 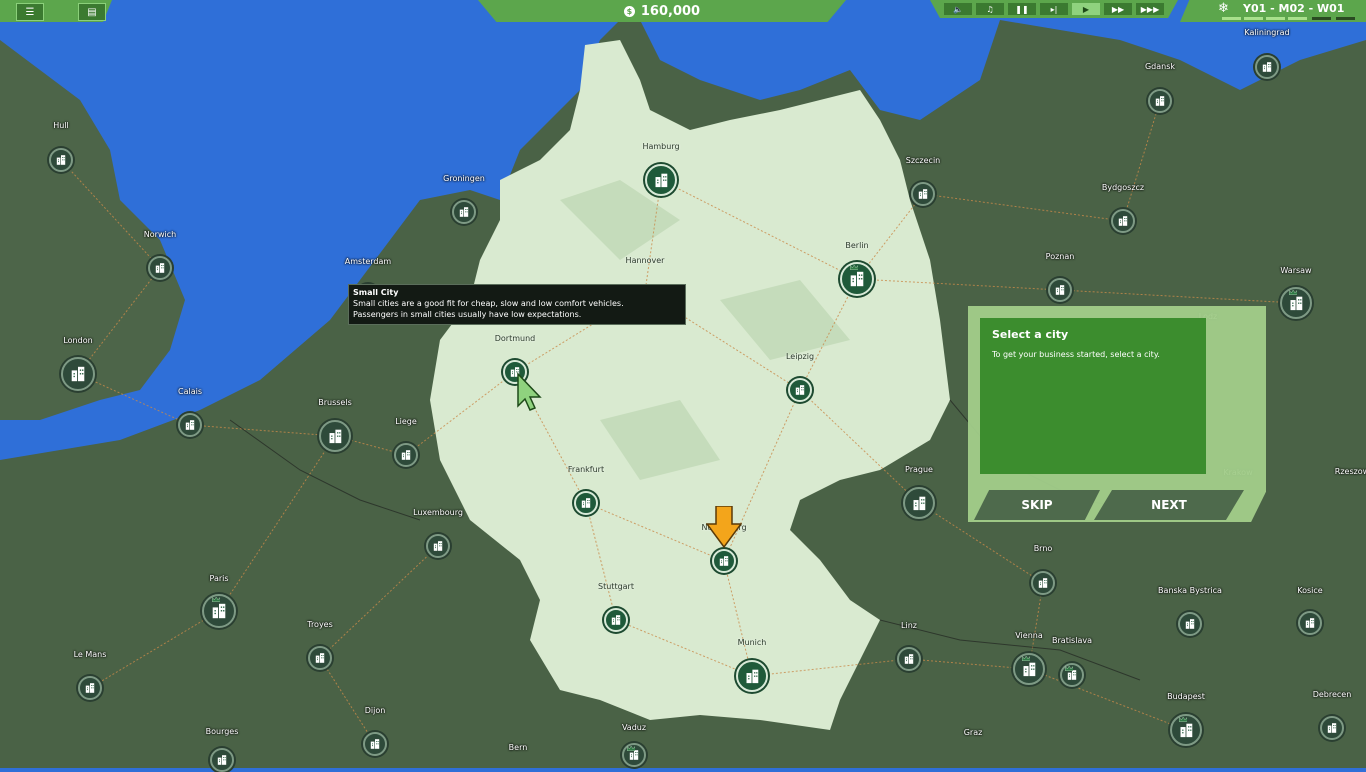 What do you see at coordinates (1160, 66) in the screenshot?
I see `city-label: Gdansk` at bounding box center [1160, 66].